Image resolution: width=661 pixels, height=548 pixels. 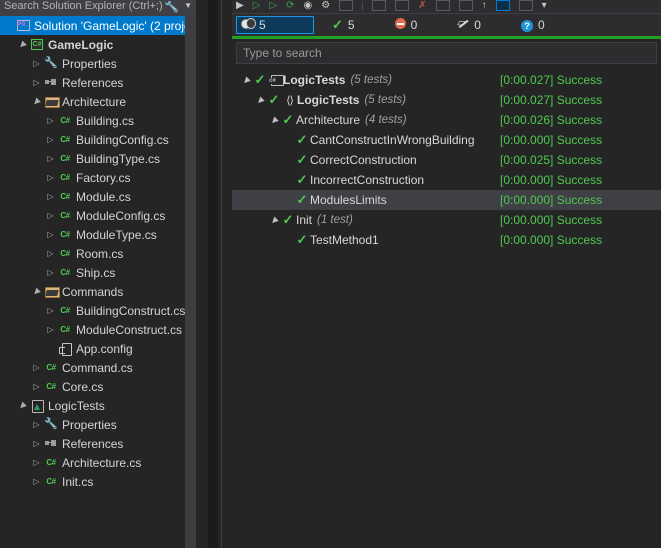 I want to click on solution-tree-item: ▷ C# ModuleConstruct.cs, so click(x=98, y=329).